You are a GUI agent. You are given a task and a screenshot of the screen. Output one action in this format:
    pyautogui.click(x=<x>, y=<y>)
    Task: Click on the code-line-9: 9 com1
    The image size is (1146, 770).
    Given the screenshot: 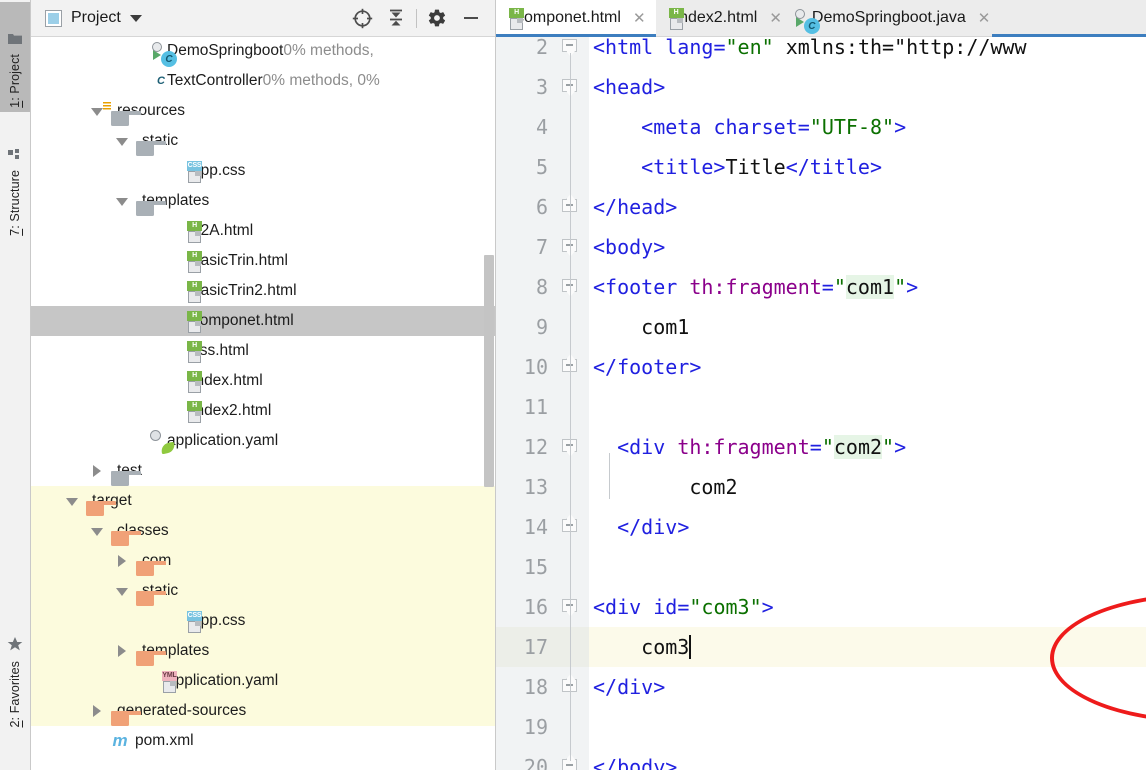 What is the action you would take?
    pyautogui.click(x=821, y=327)
    